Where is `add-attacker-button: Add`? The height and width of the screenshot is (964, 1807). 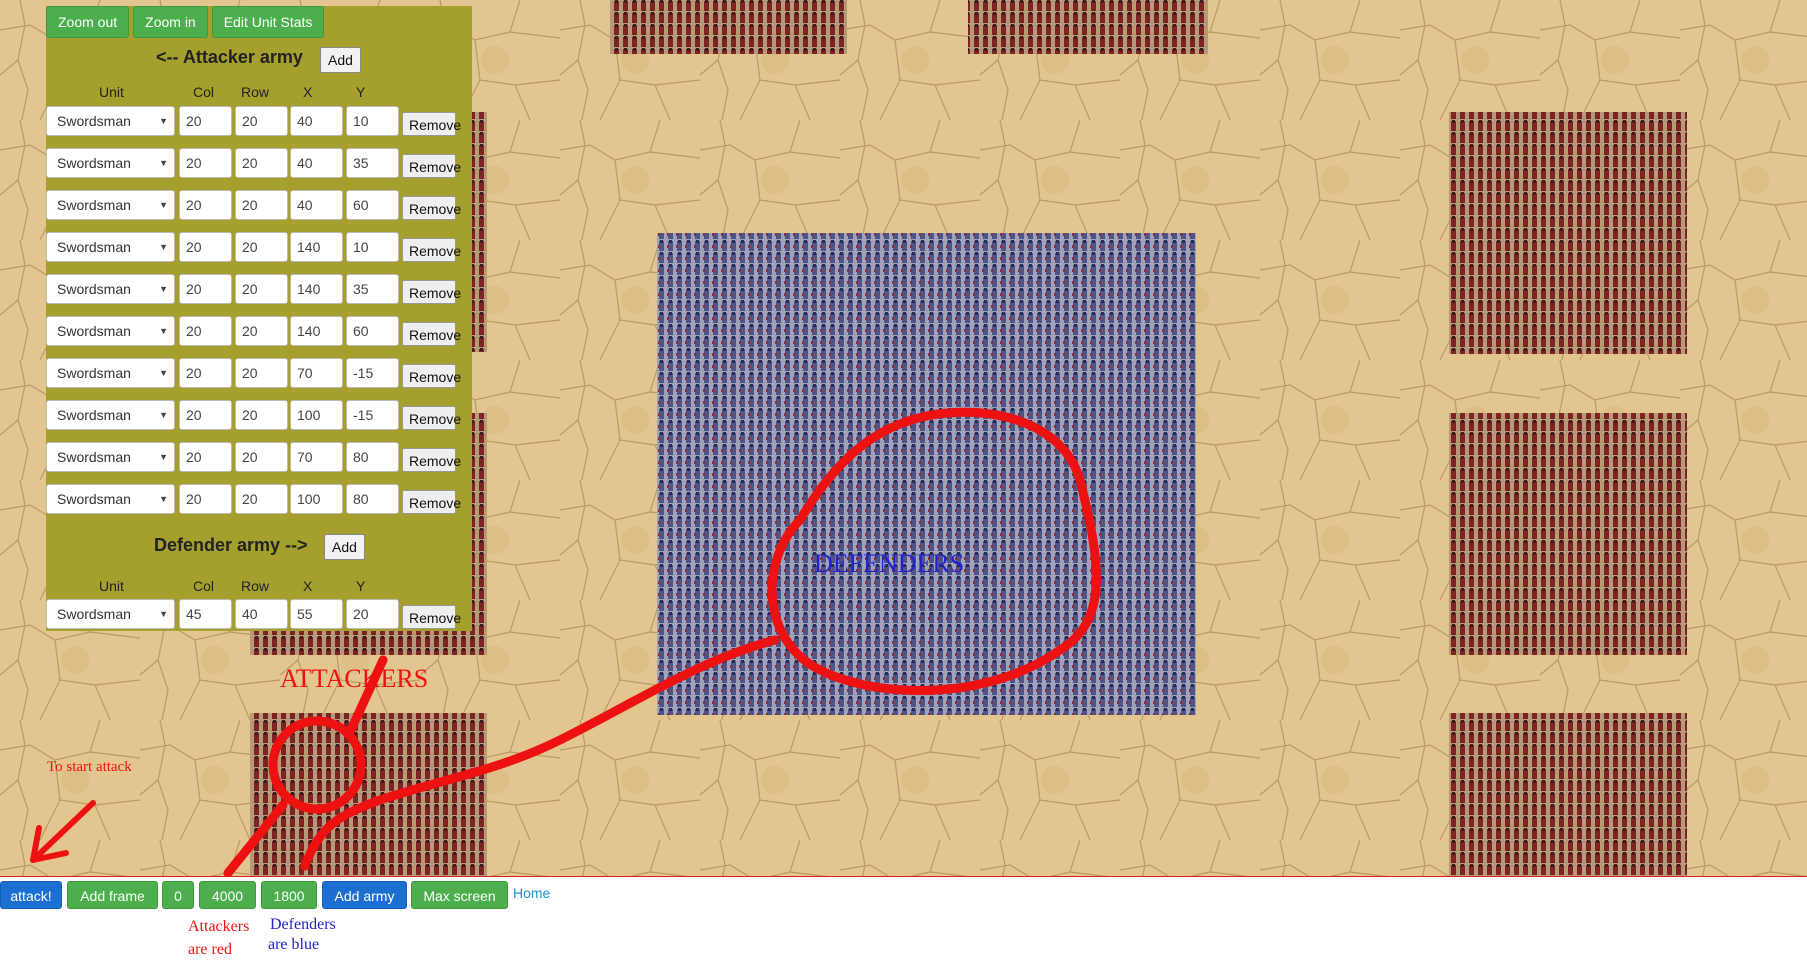 add-attacker-button: Add is located at coordinates (340, 60).